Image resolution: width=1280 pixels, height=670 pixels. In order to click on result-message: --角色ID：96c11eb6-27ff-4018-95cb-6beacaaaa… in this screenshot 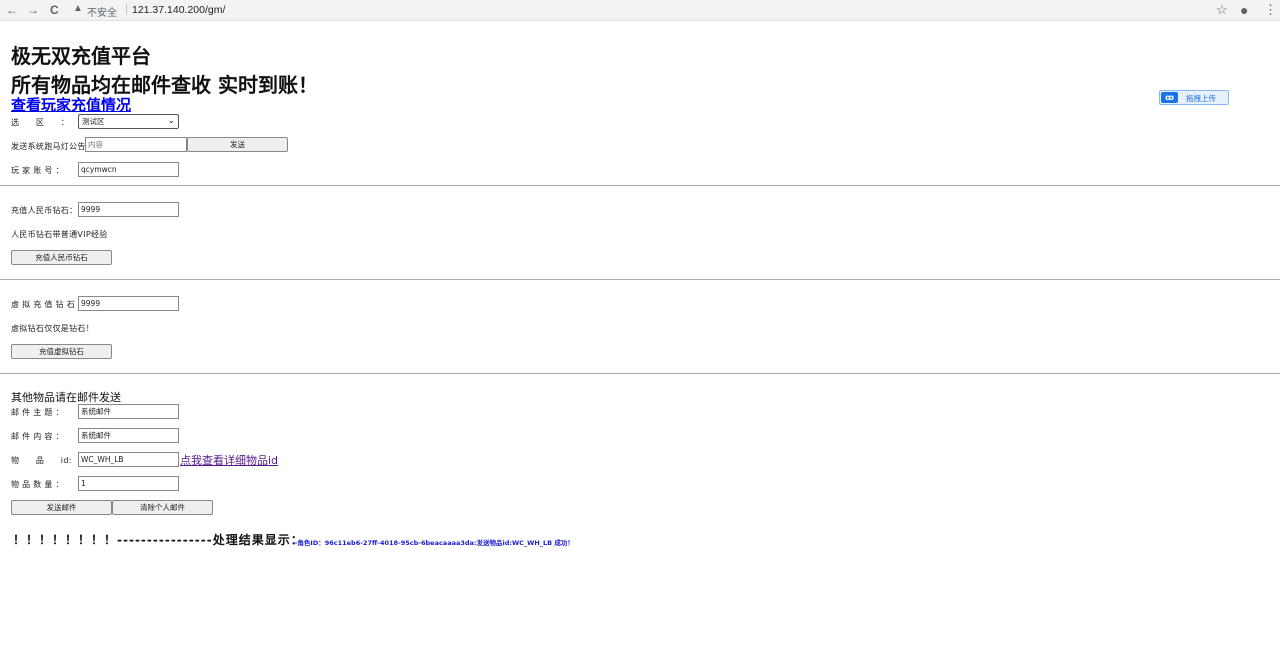, I will do `click(433, 543)`.